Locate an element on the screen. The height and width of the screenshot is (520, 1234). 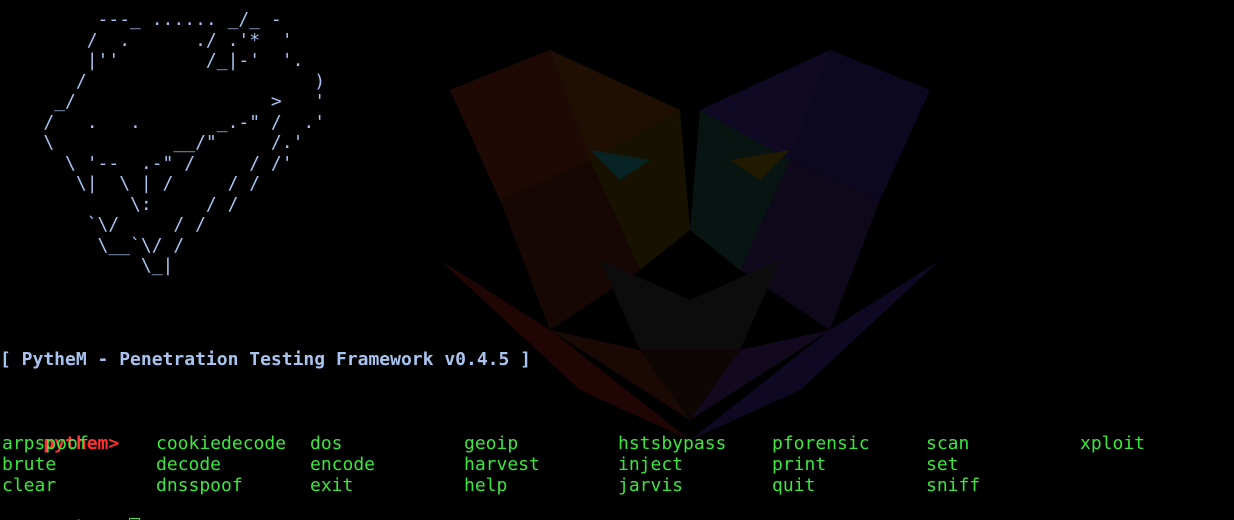
command-geoip: geoip is located at coordinates (491, 443).